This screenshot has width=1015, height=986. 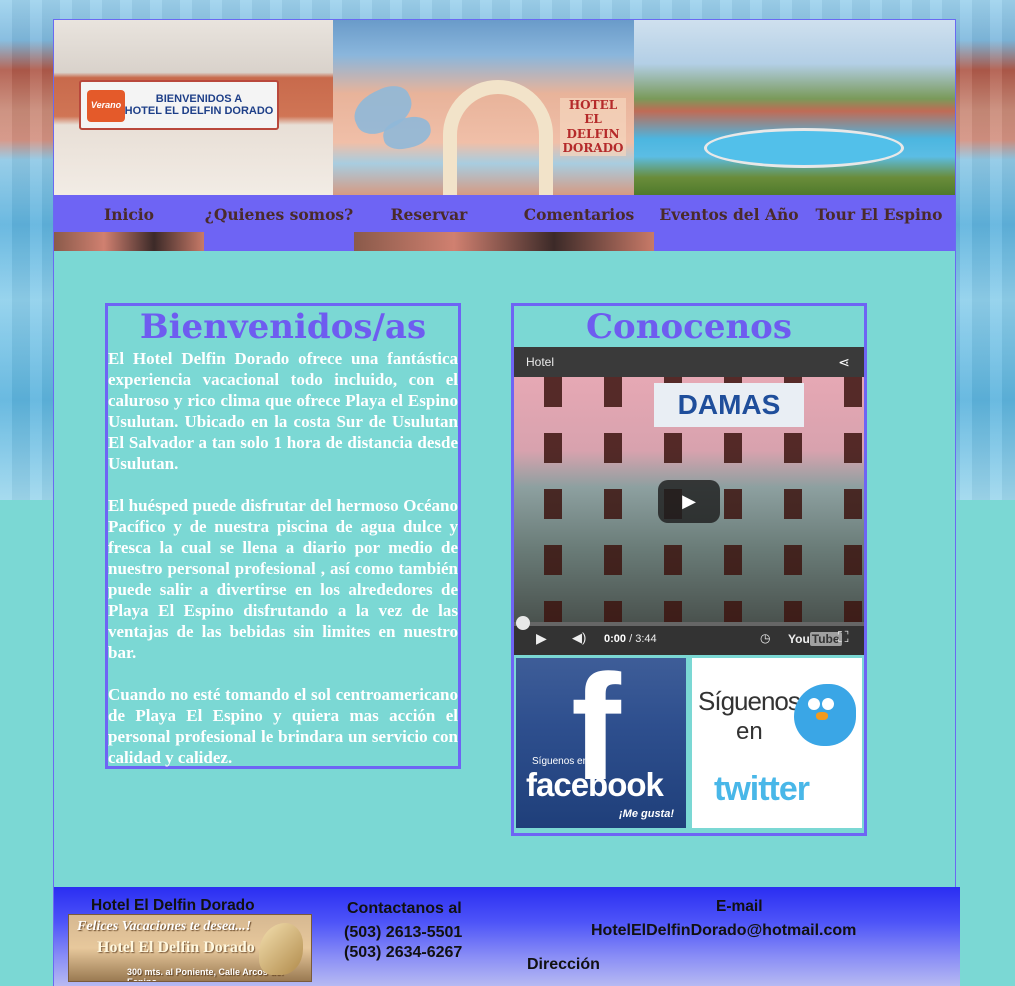 What do you see at coordinates (749, 701) in the screenshot?
I see `twitter-follow-text: Síguenos` at bounding box center [749, 701].